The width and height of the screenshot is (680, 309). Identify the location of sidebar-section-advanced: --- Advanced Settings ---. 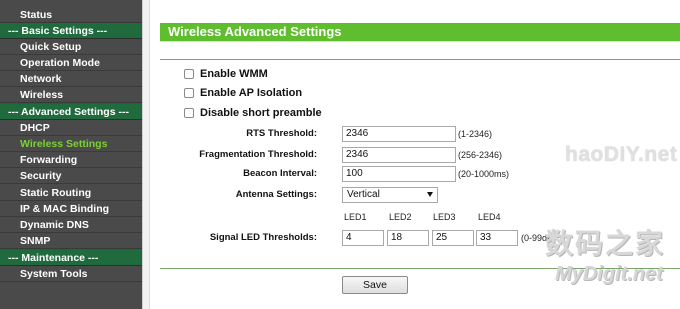
(71, 112).